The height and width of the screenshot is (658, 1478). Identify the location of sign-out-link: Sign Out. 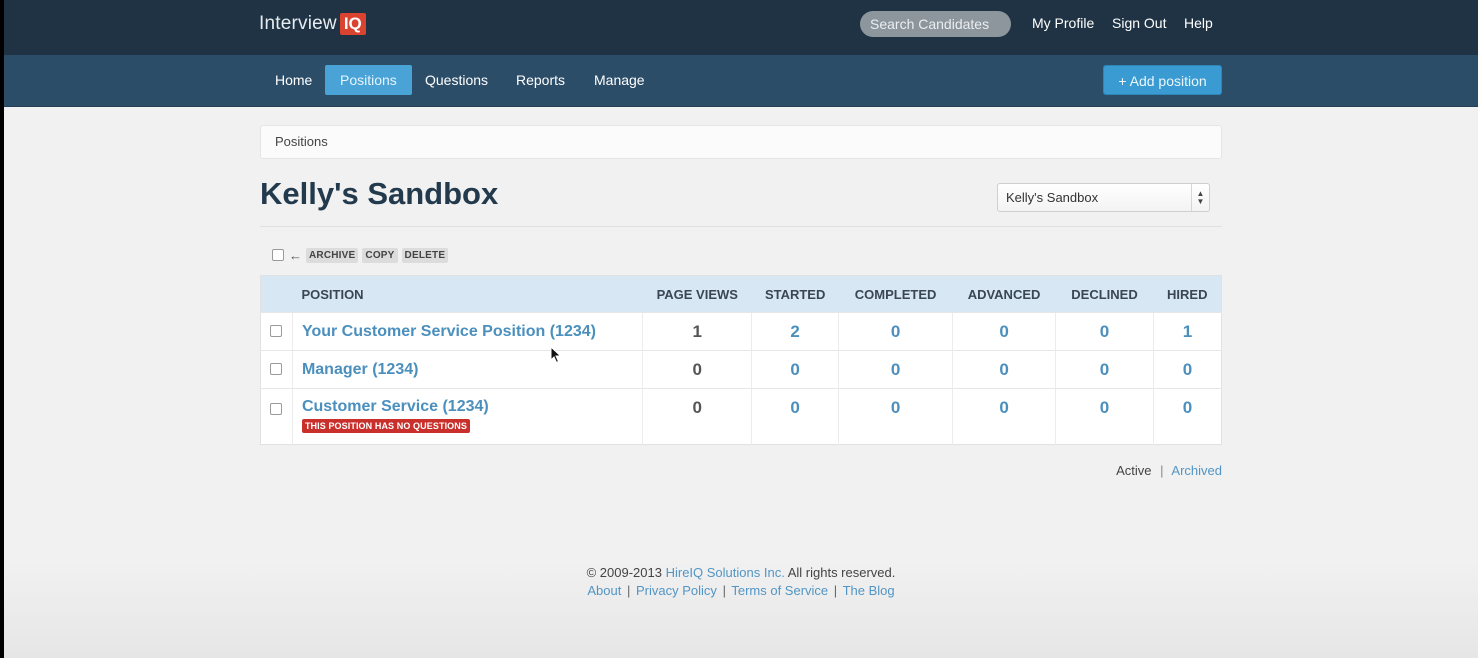
(1139, 23).